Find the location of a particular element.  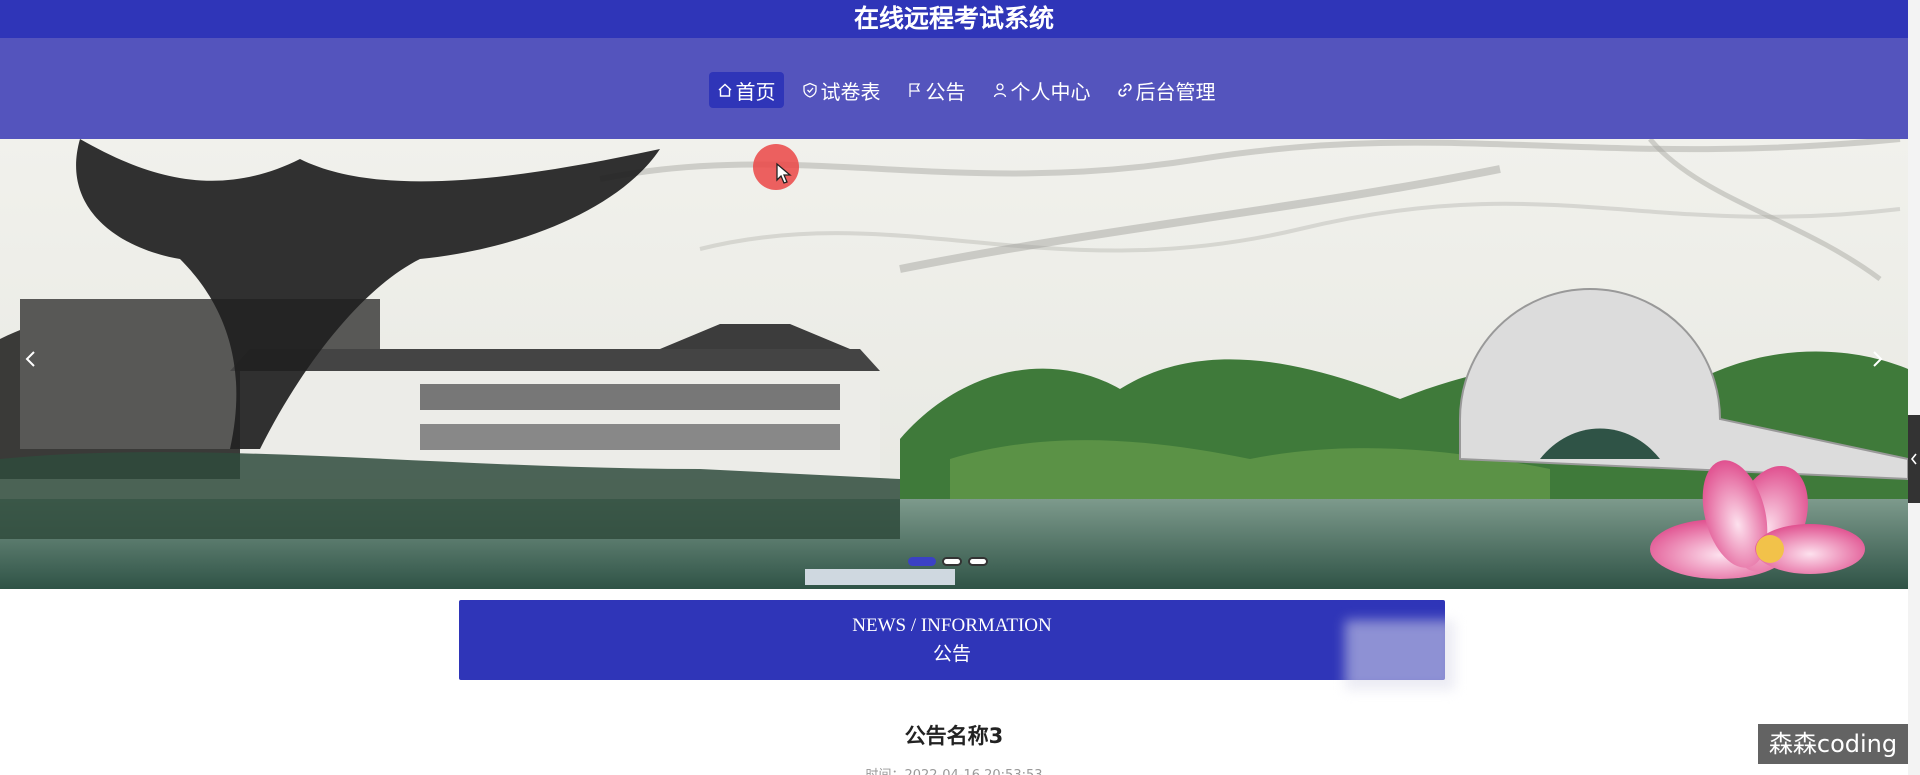

nav-item-exam-papers: 试卷表 is located at coordinates (841, 90).